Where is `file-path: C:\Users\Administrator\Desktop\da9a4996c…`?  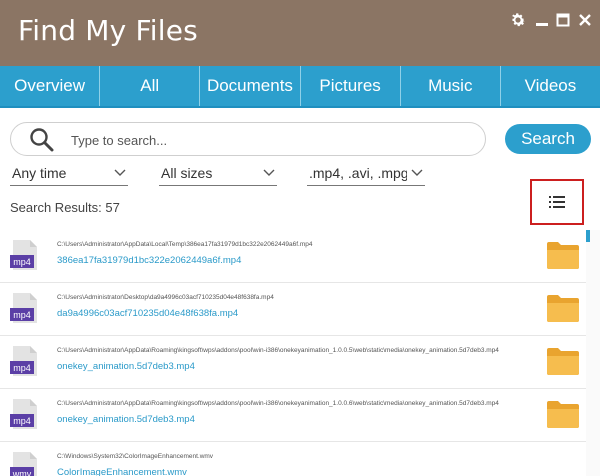
file-path: C:\Users\Administrator\Desktop\da9a4996c… is located at coordinates (165, 297).